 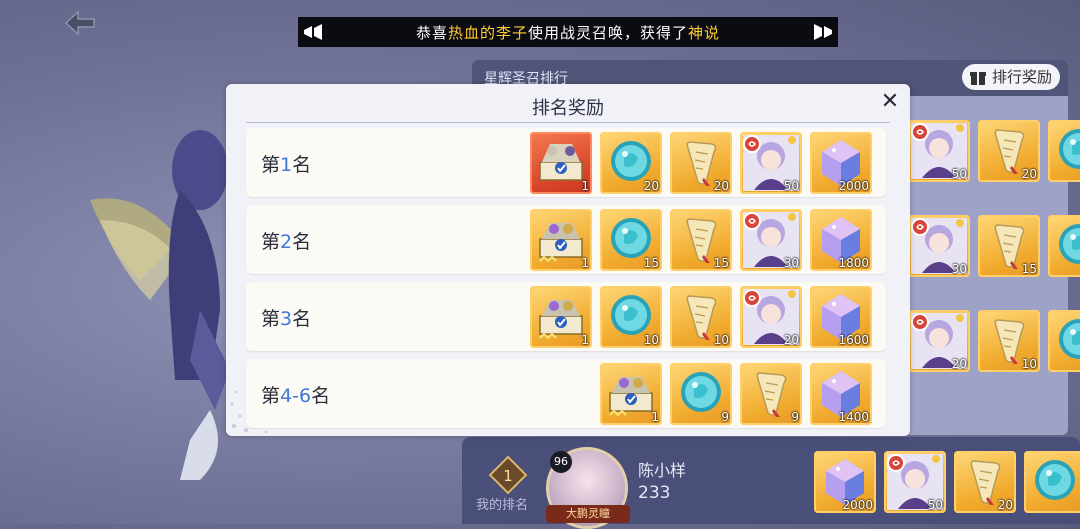 What do you see at coordinates (978, 77) in the screenshot?
I see `gift-icon` at bounding box center [978, 77].